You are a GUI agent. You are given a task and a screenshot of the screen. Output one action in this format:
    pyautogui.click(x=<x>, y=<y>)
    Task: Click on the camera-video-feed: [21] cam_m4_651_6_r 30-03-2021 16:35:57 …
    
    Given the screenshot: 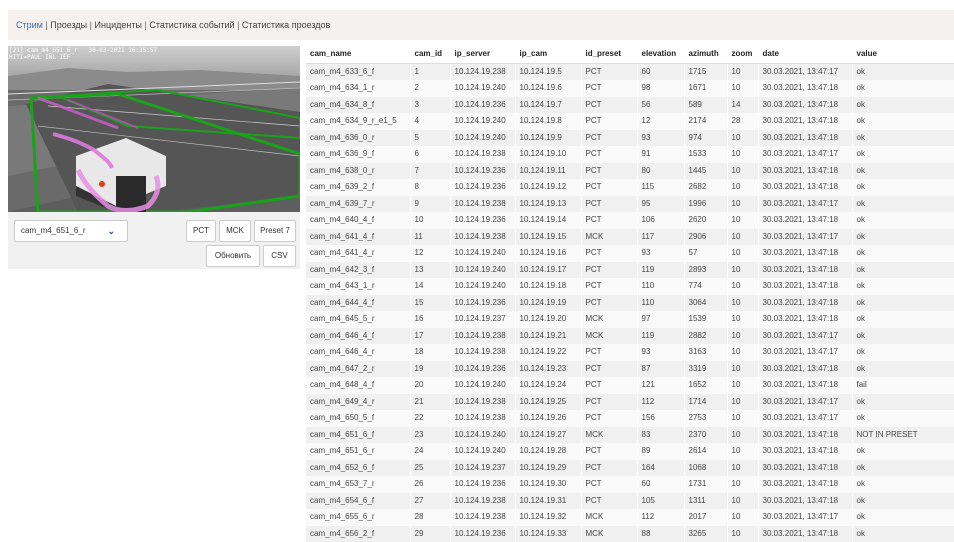 What is the action you would take?
    pyautogui.click(x=154, y=129)
    